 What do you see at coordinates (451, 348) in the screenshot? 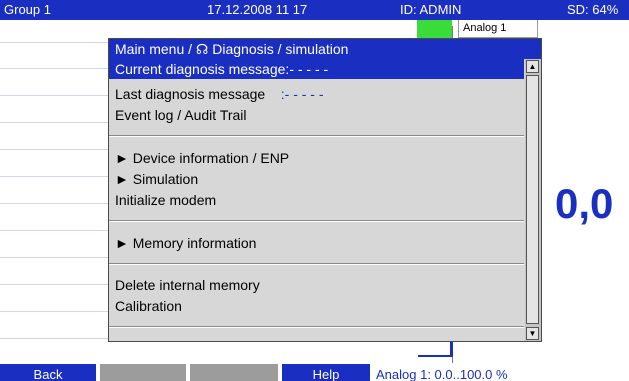
I see `trend-tick` at bounding box center [451, 348].